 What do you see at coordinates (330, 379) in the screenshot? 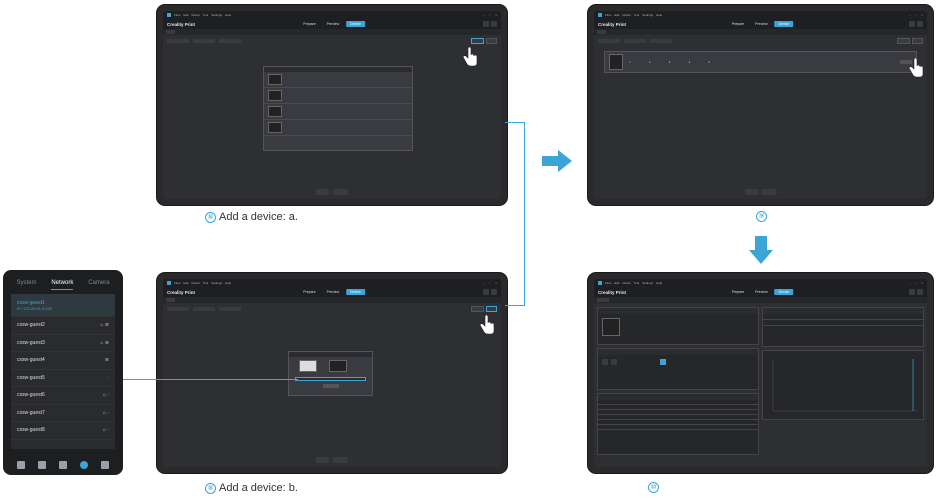
I see `ip-input` at bounding box center [330, 379].